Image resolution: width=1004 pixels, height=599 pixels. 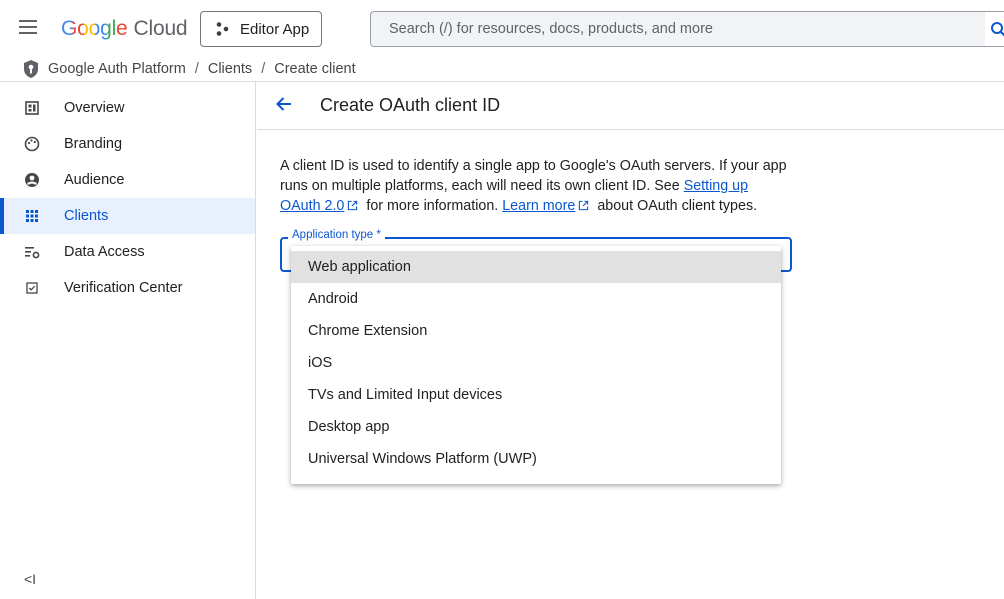 What do you see at coordinates (94, 108) in the screenshot?
I see `sidebar-item-label: Overview` at bounding box center [94, 108].